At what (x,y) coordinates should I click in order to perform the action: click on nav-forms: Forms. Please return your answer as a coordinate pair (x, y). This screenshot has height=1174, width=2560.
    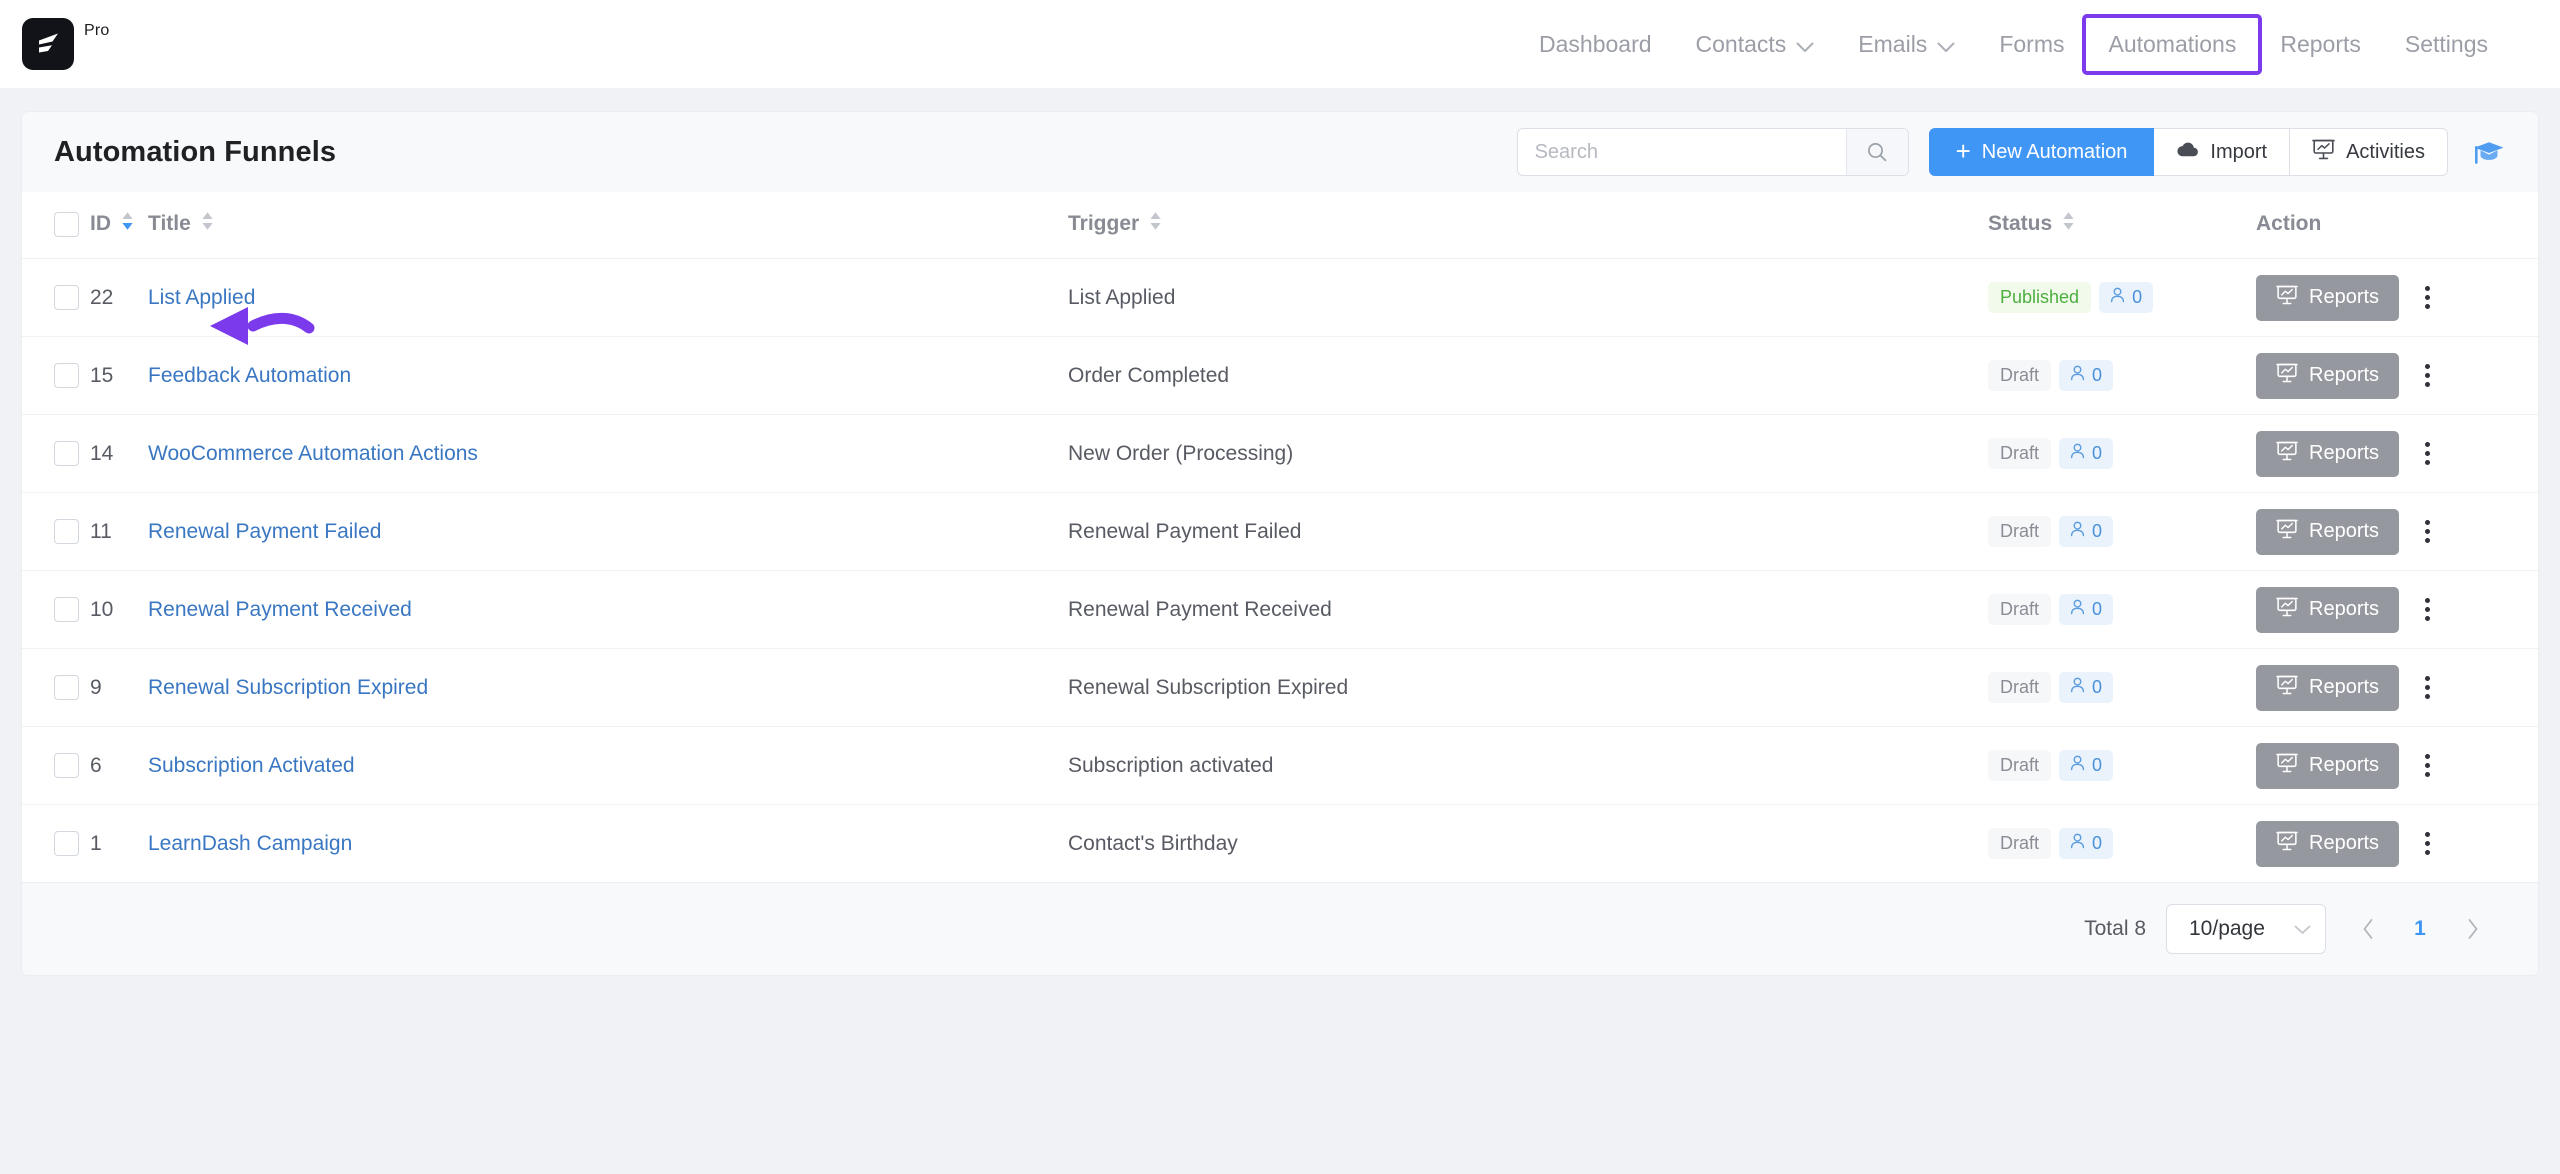
    Looking at the image, I should click on (2031, 44).